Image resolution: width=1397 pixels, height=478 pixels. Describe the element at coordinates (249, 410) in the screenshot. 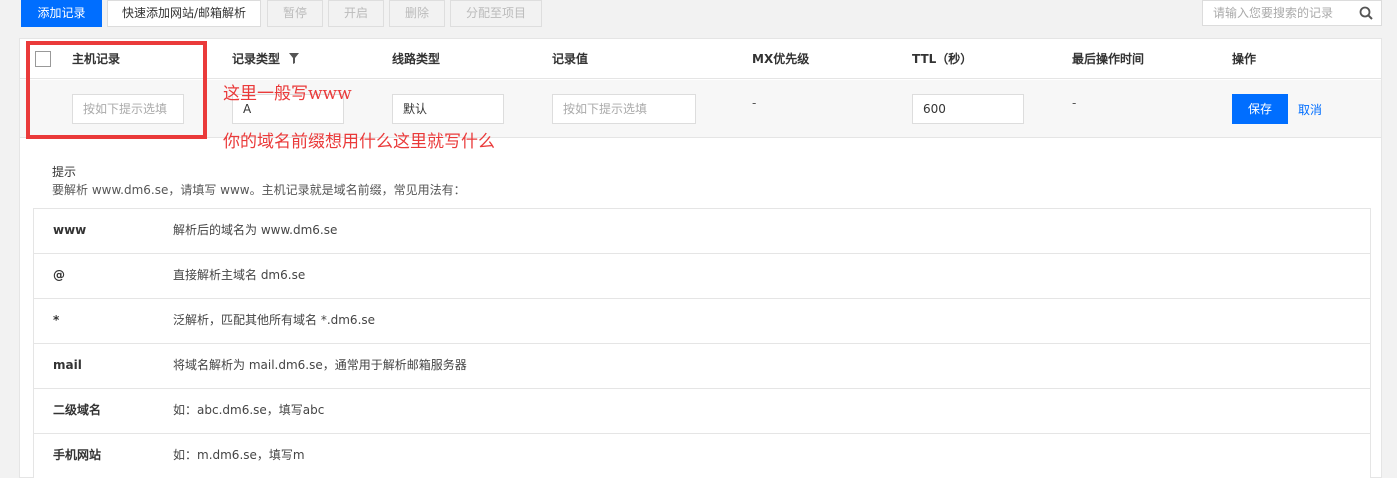

I see `tip-desc: 如：abc.dm6.se，填写abc` at that location.